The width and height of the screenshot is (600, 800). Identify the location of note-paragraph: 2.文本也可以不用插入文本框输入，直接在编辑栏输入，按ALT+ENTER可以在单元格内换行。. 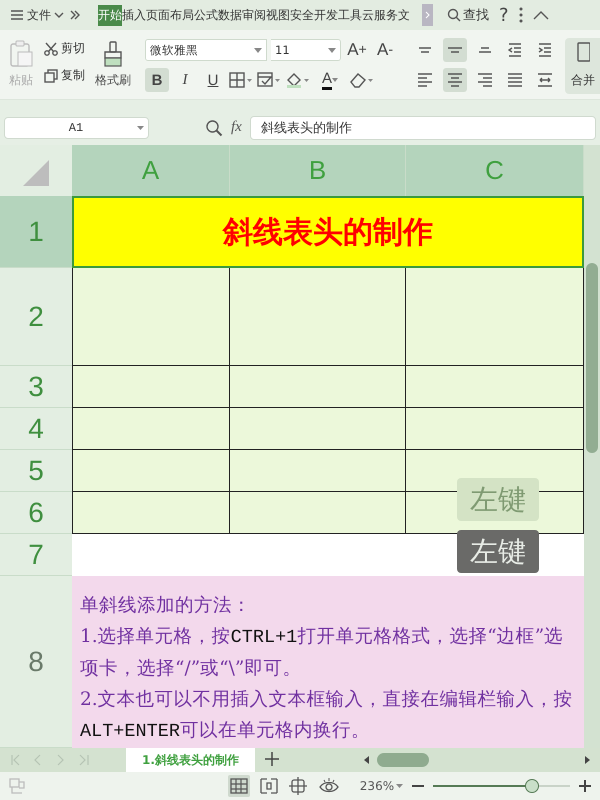
(327, 716).